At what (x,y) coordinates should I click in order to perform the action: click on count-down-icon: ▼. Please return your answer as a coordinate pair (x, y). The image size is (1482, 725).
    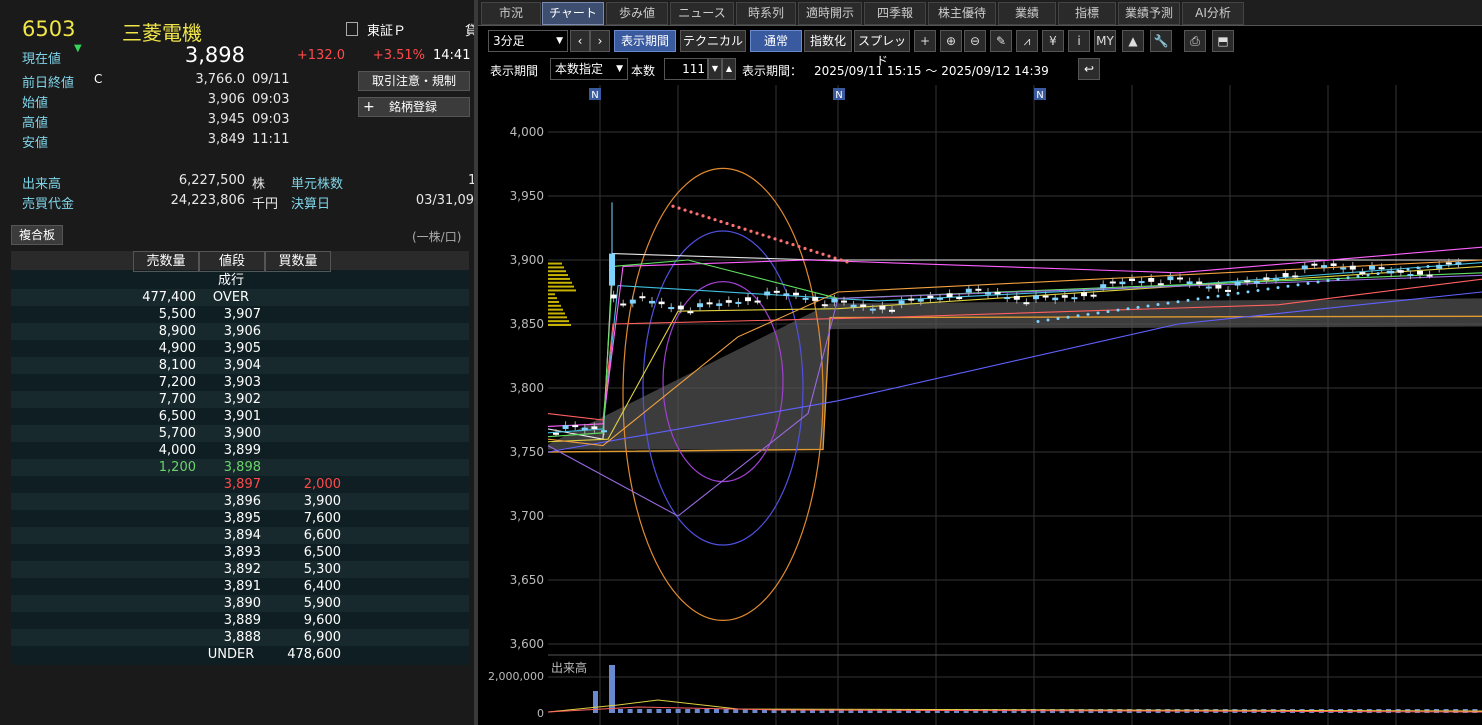
    Looking at the image, I should click on (715, 69).